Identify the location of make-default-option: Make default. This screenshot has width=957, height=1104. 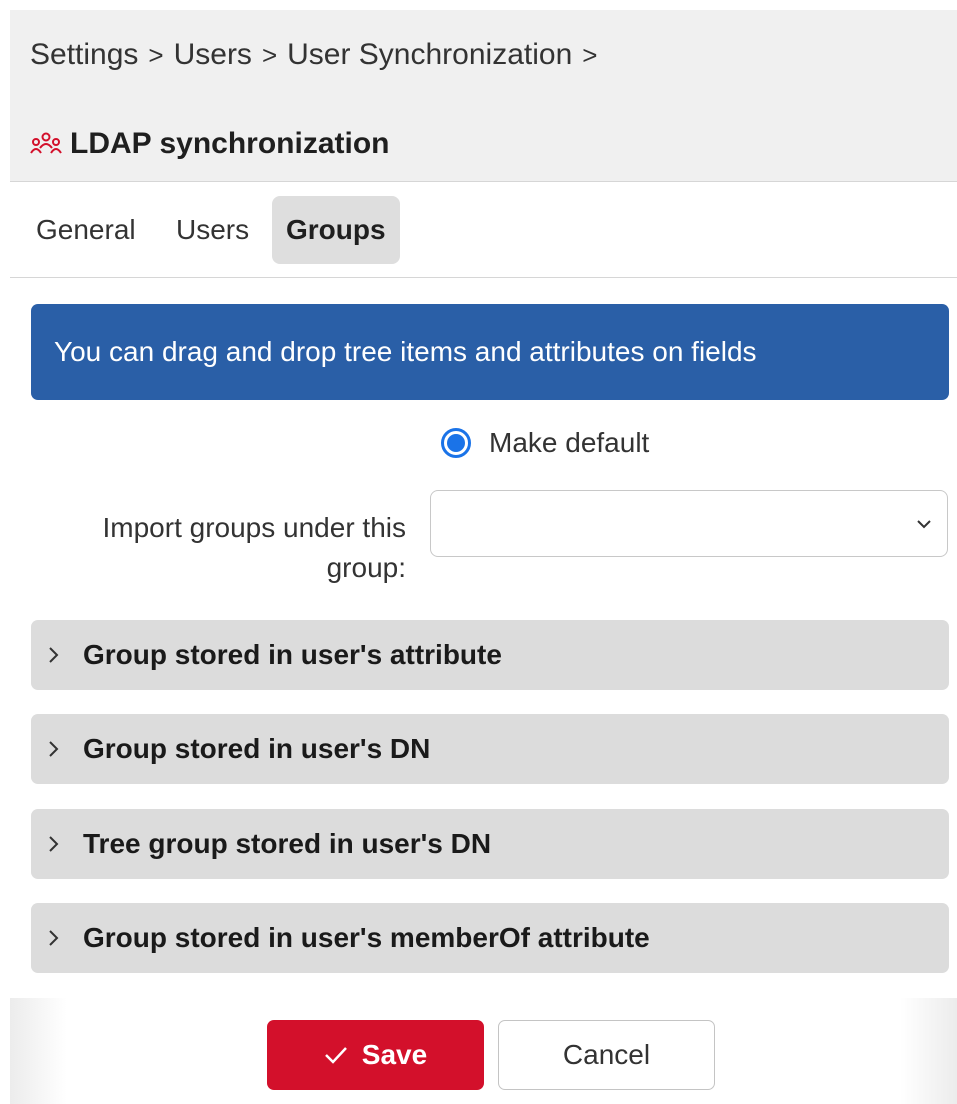
(545, 443).